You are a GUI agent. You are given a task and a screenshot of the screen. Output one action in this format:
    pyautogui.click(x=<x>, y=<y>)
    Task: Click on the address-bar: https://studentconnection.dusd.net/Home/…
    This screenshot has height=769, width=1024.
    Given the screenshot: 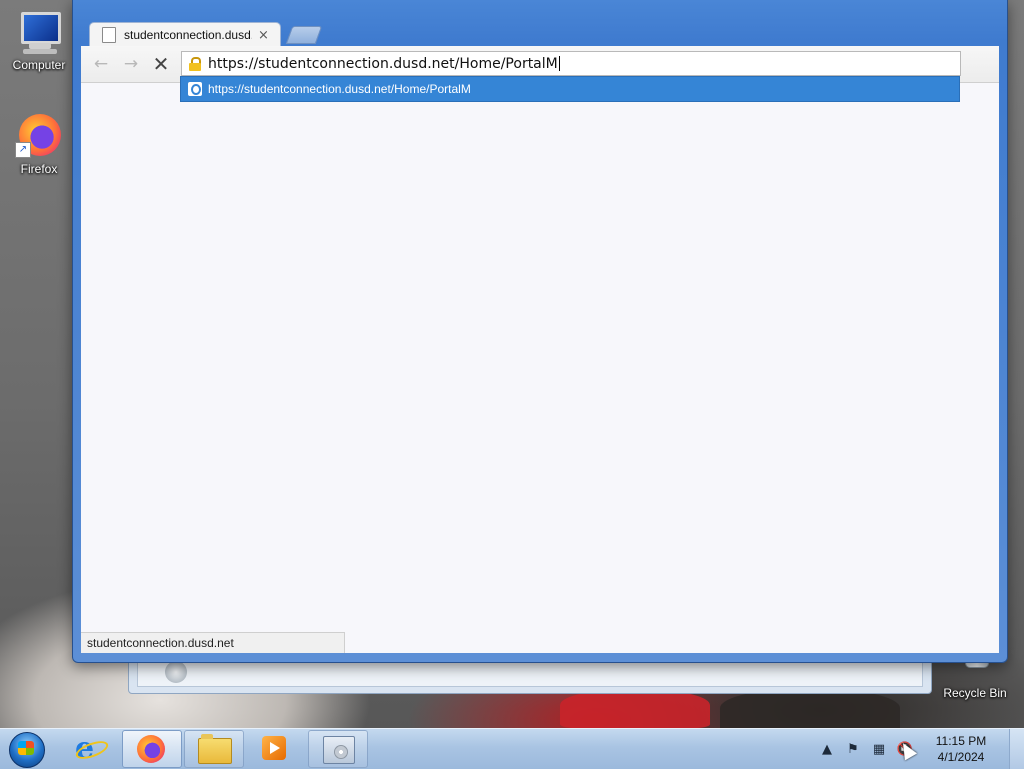 What is the action you would take?
    pyautogui.click(x=571, y=63)
    